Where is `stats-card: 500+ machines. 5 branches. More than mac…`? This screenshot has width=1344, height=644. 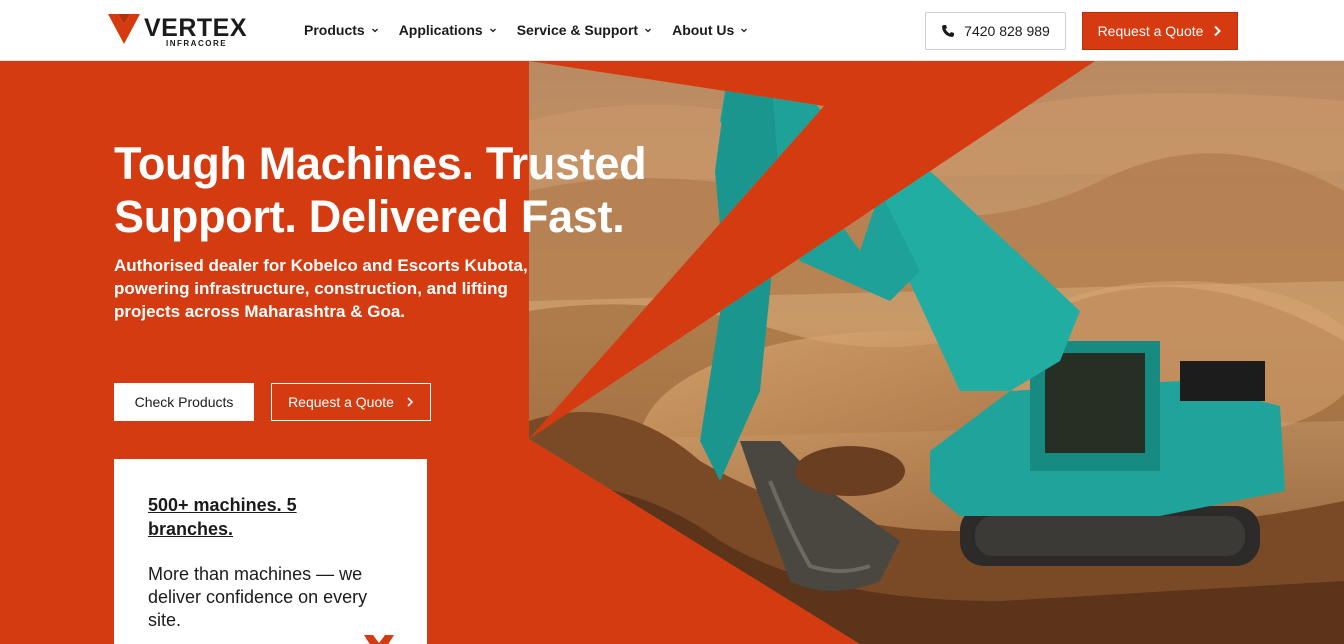 stats-card: 500+ machines. 5 branches. More than mac… is located at coordinates (270, 551).